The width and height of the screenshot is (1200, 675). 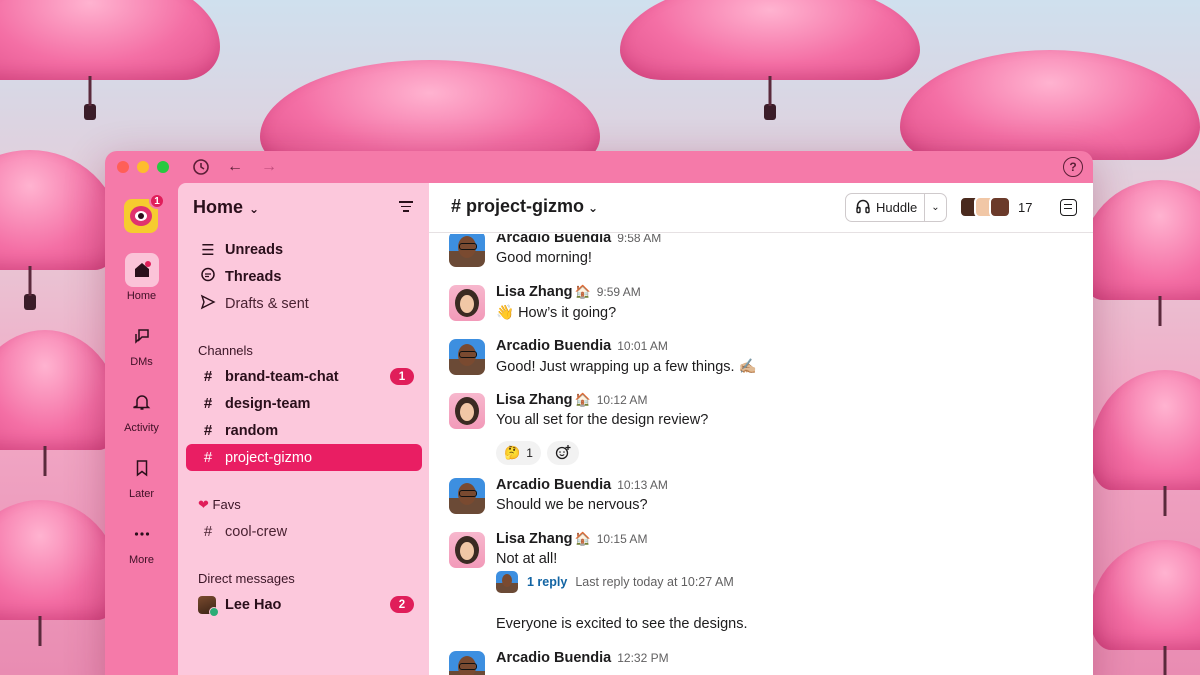 I want to click on channel-name: cool-crew, so click(x=256, y=531).